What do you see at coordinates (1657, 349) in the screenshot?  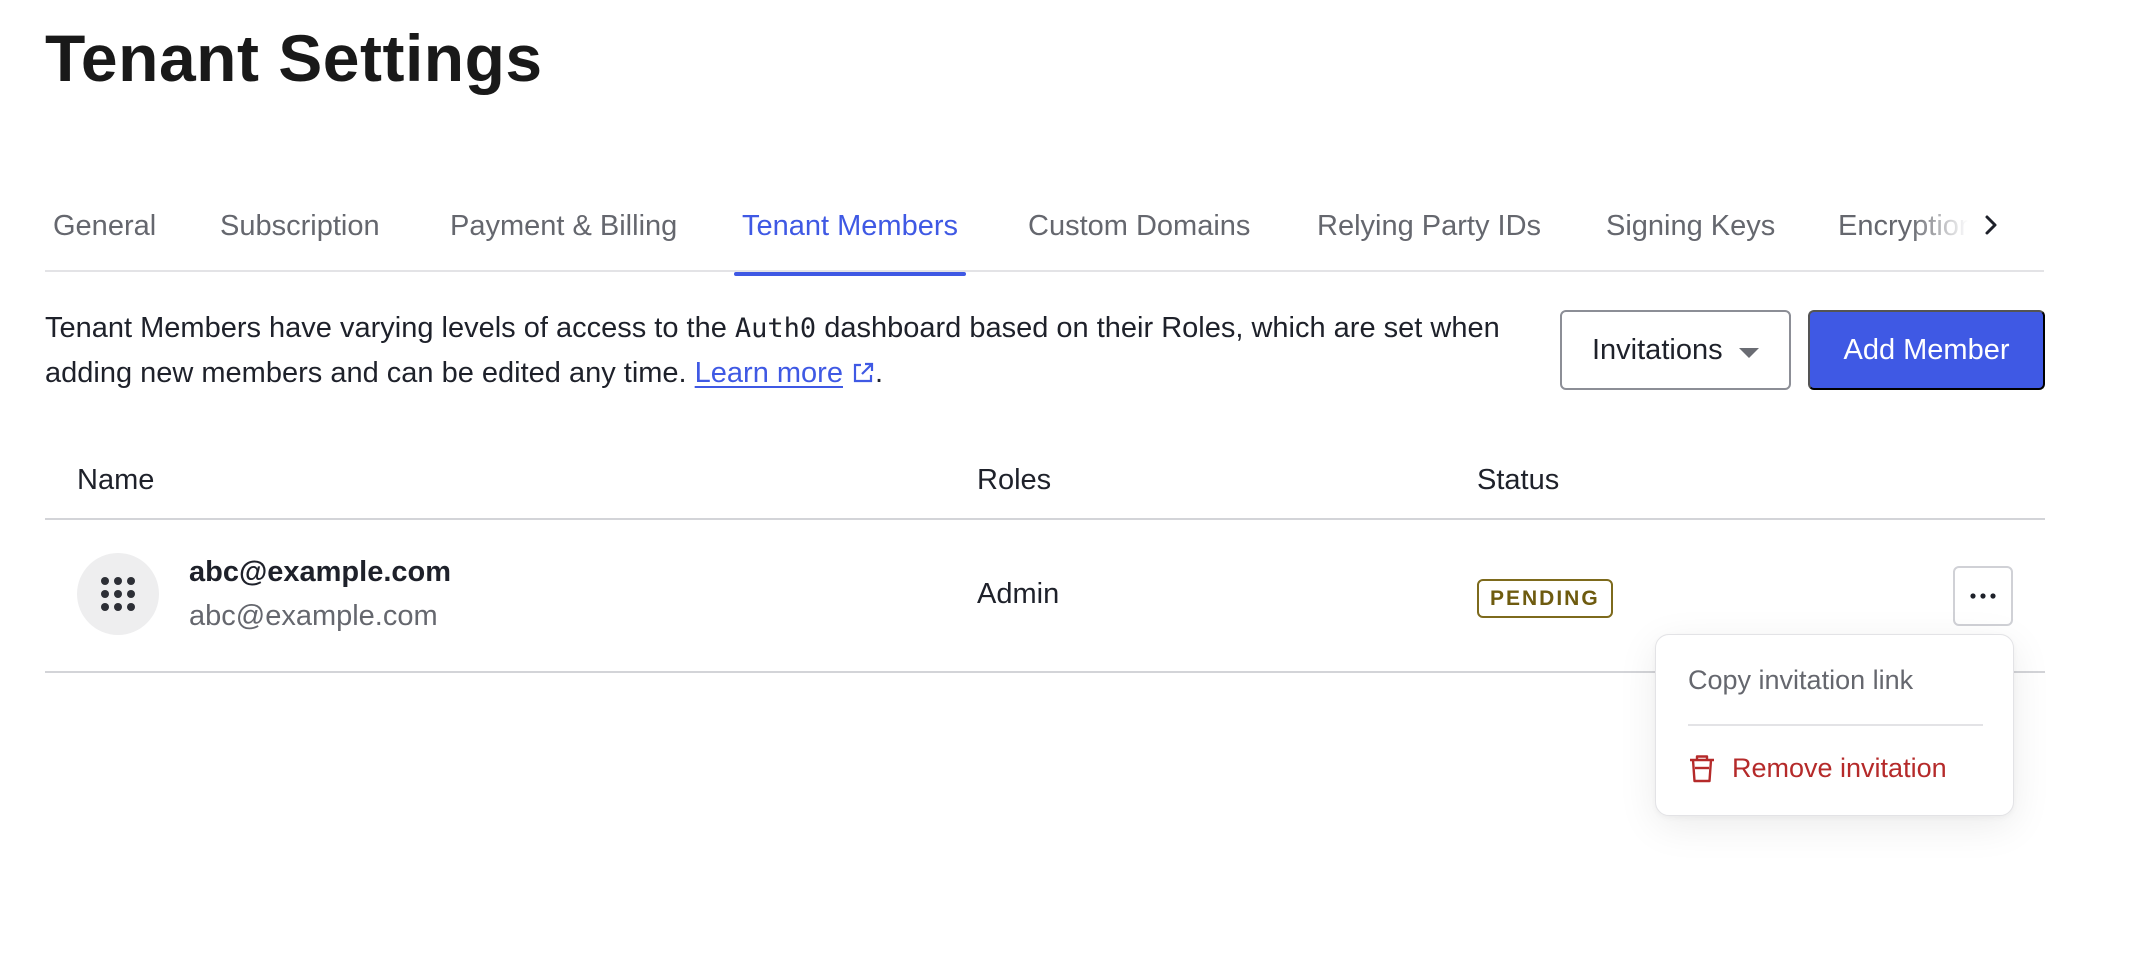 I see `invitations-label: Invitations` at bounding box center [1657, 349].